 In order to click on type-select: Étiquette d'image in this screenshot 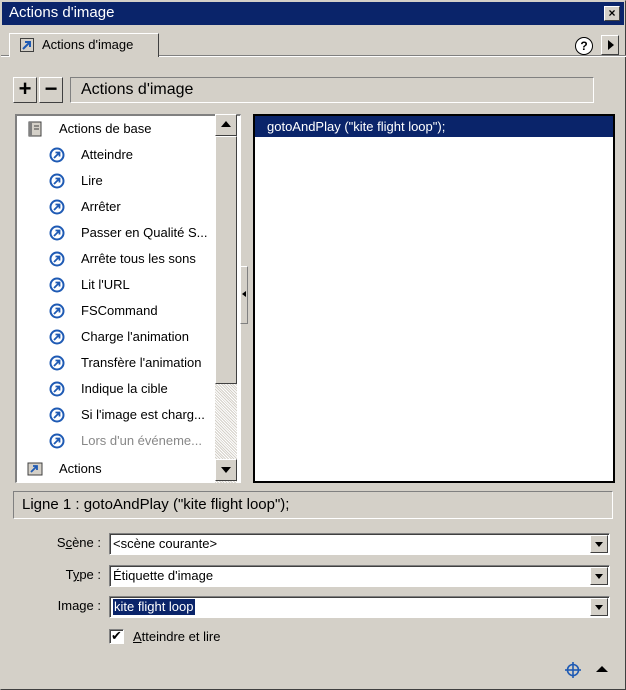, I will do `click(359, 576)`.